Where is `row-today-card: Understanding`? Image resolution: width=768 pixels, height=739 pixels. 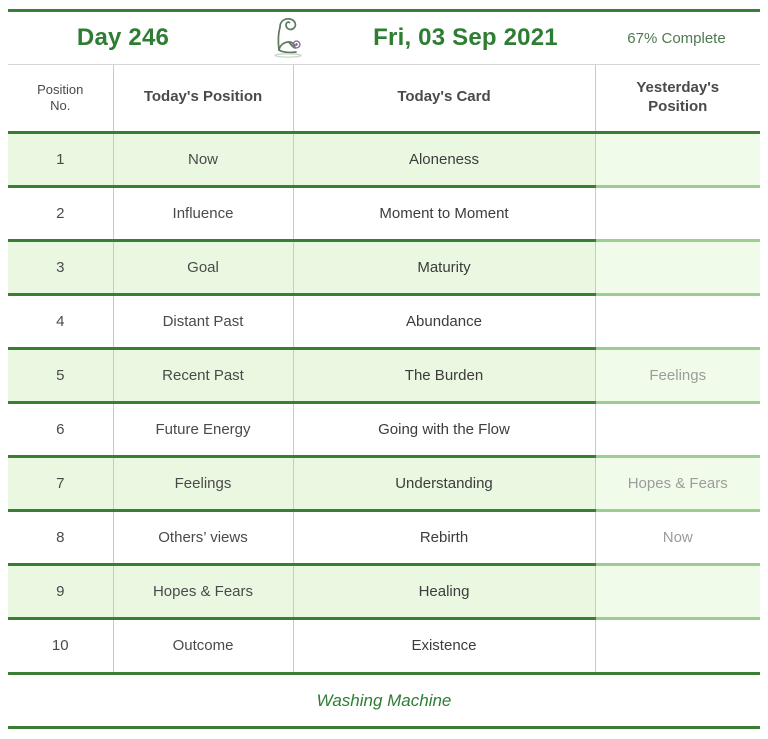
row-today-card: Understanding is located at coordinates (444, 483).